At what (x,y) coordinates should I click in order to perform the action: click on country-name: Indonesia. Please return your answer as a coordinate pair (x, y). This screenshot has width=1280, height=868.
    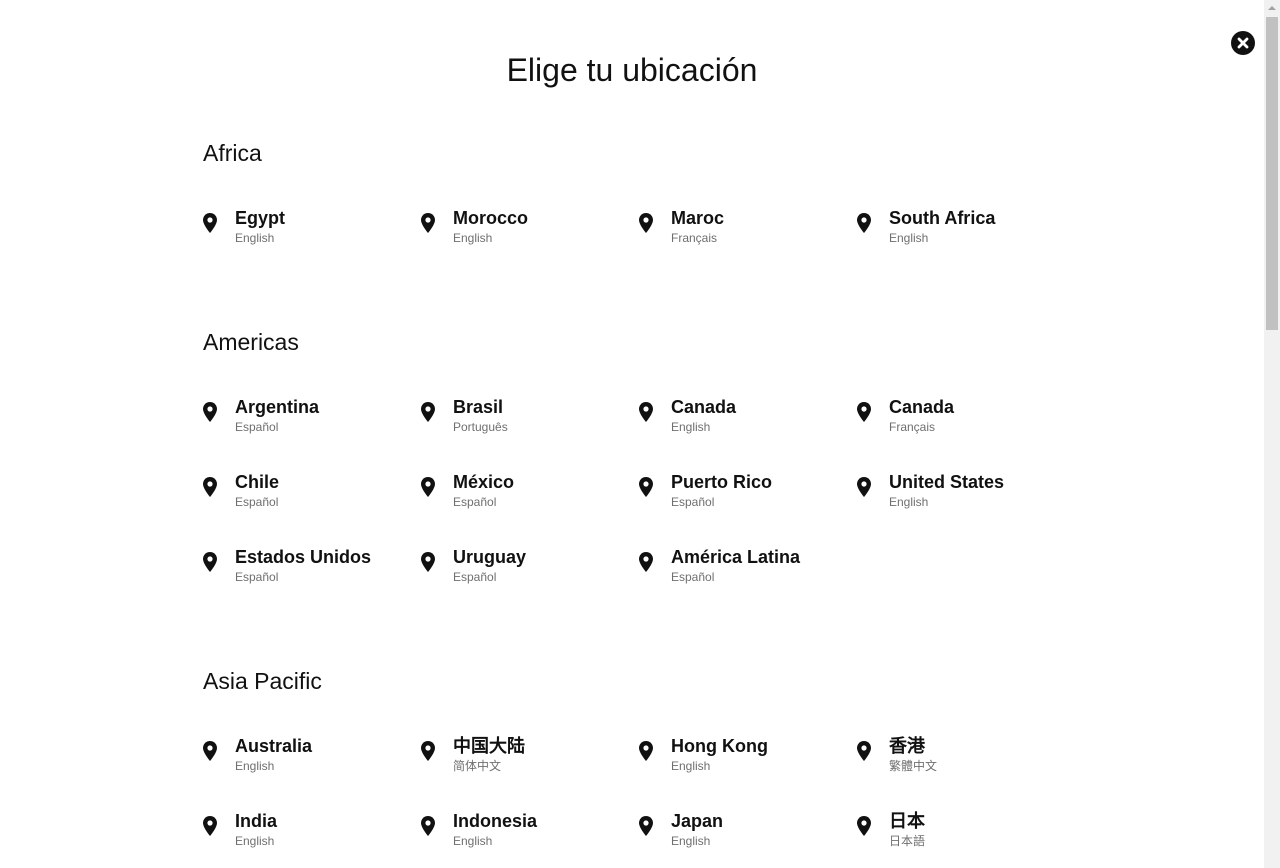
    Looking at the image, I should click on (495, 821).